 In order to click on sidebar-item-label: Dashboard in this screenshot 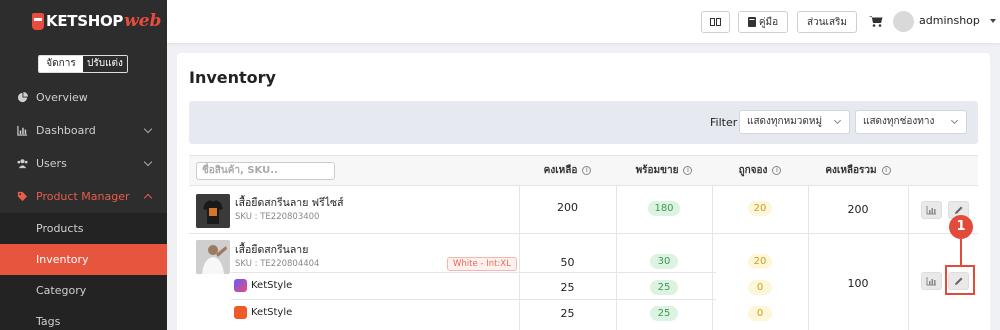, I will do `click(66, 130)`.